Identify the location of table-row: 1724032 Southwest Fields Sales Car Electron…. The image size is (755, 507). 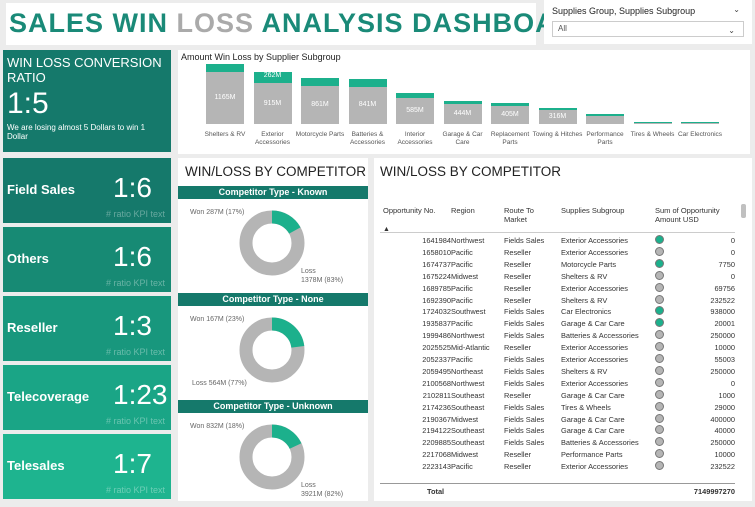
(557, 311).